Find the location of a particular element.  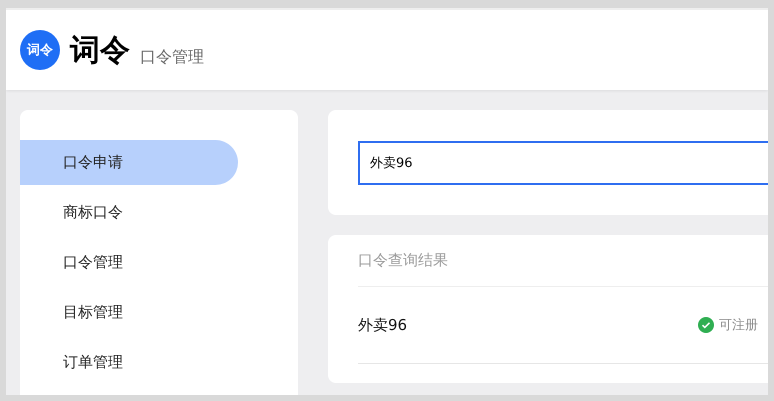

result-name: 外卖96 is located at coordinates (383, 325).